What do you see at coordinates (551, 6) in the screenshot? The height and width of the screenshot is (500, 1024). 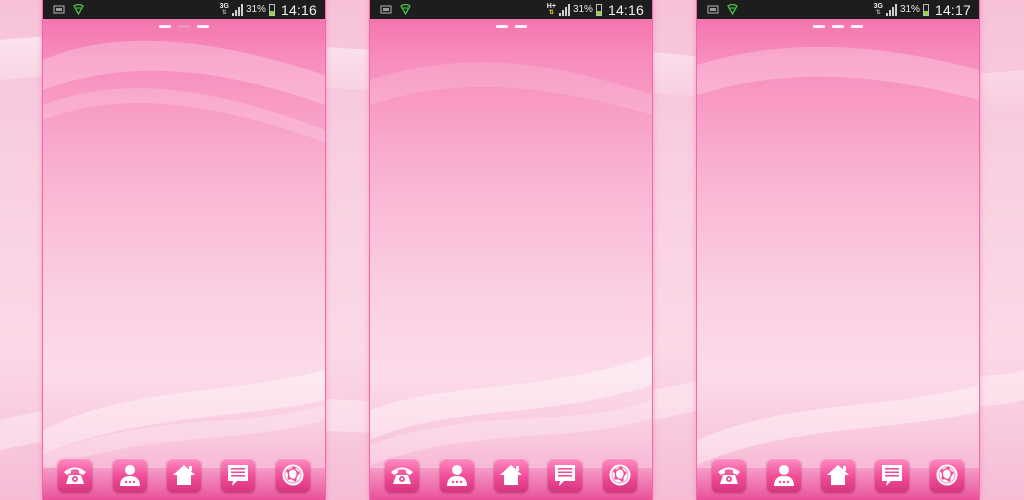 I see `network-type: H+` at bounding box center [551, 6].